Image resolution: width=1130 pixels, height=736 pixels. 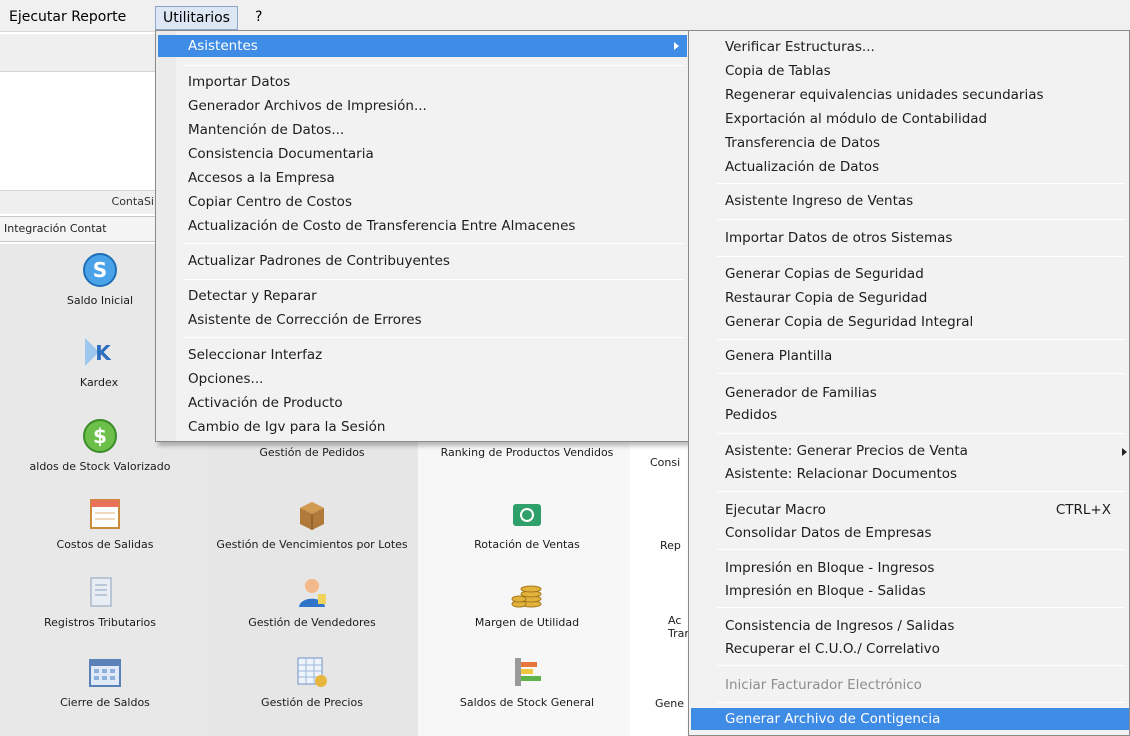 What do you see at coordinates (910, 591) in the screenshot?
I see `submenu-item-impresion-salidas: Impresión en Bloque - Salidas` at bounding box center [910, 591].